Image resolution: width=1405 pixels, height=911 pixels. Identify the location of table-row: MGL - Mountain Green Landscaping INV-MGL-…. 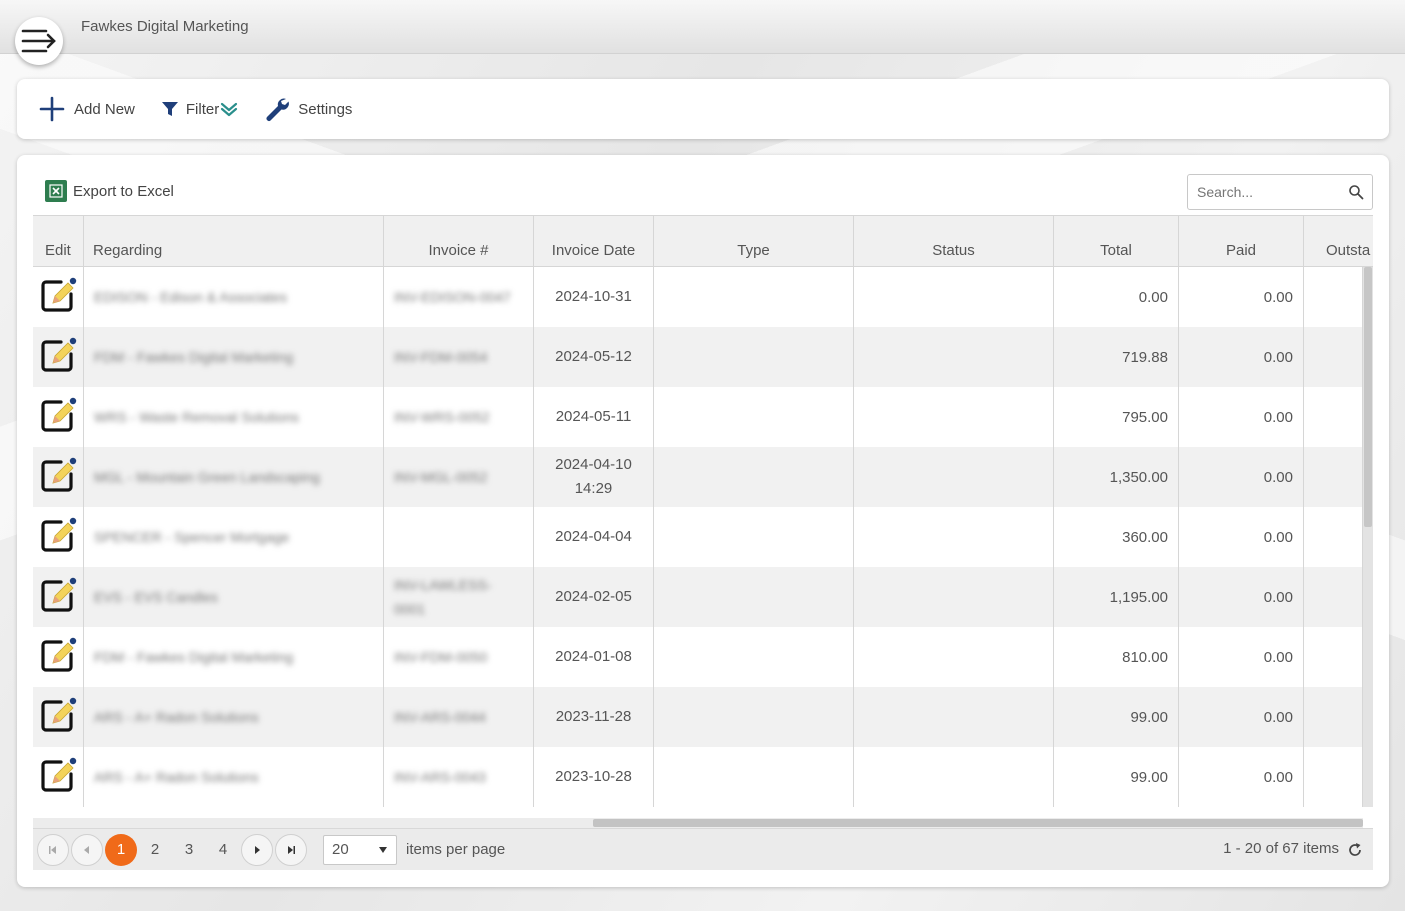
(698, 477).